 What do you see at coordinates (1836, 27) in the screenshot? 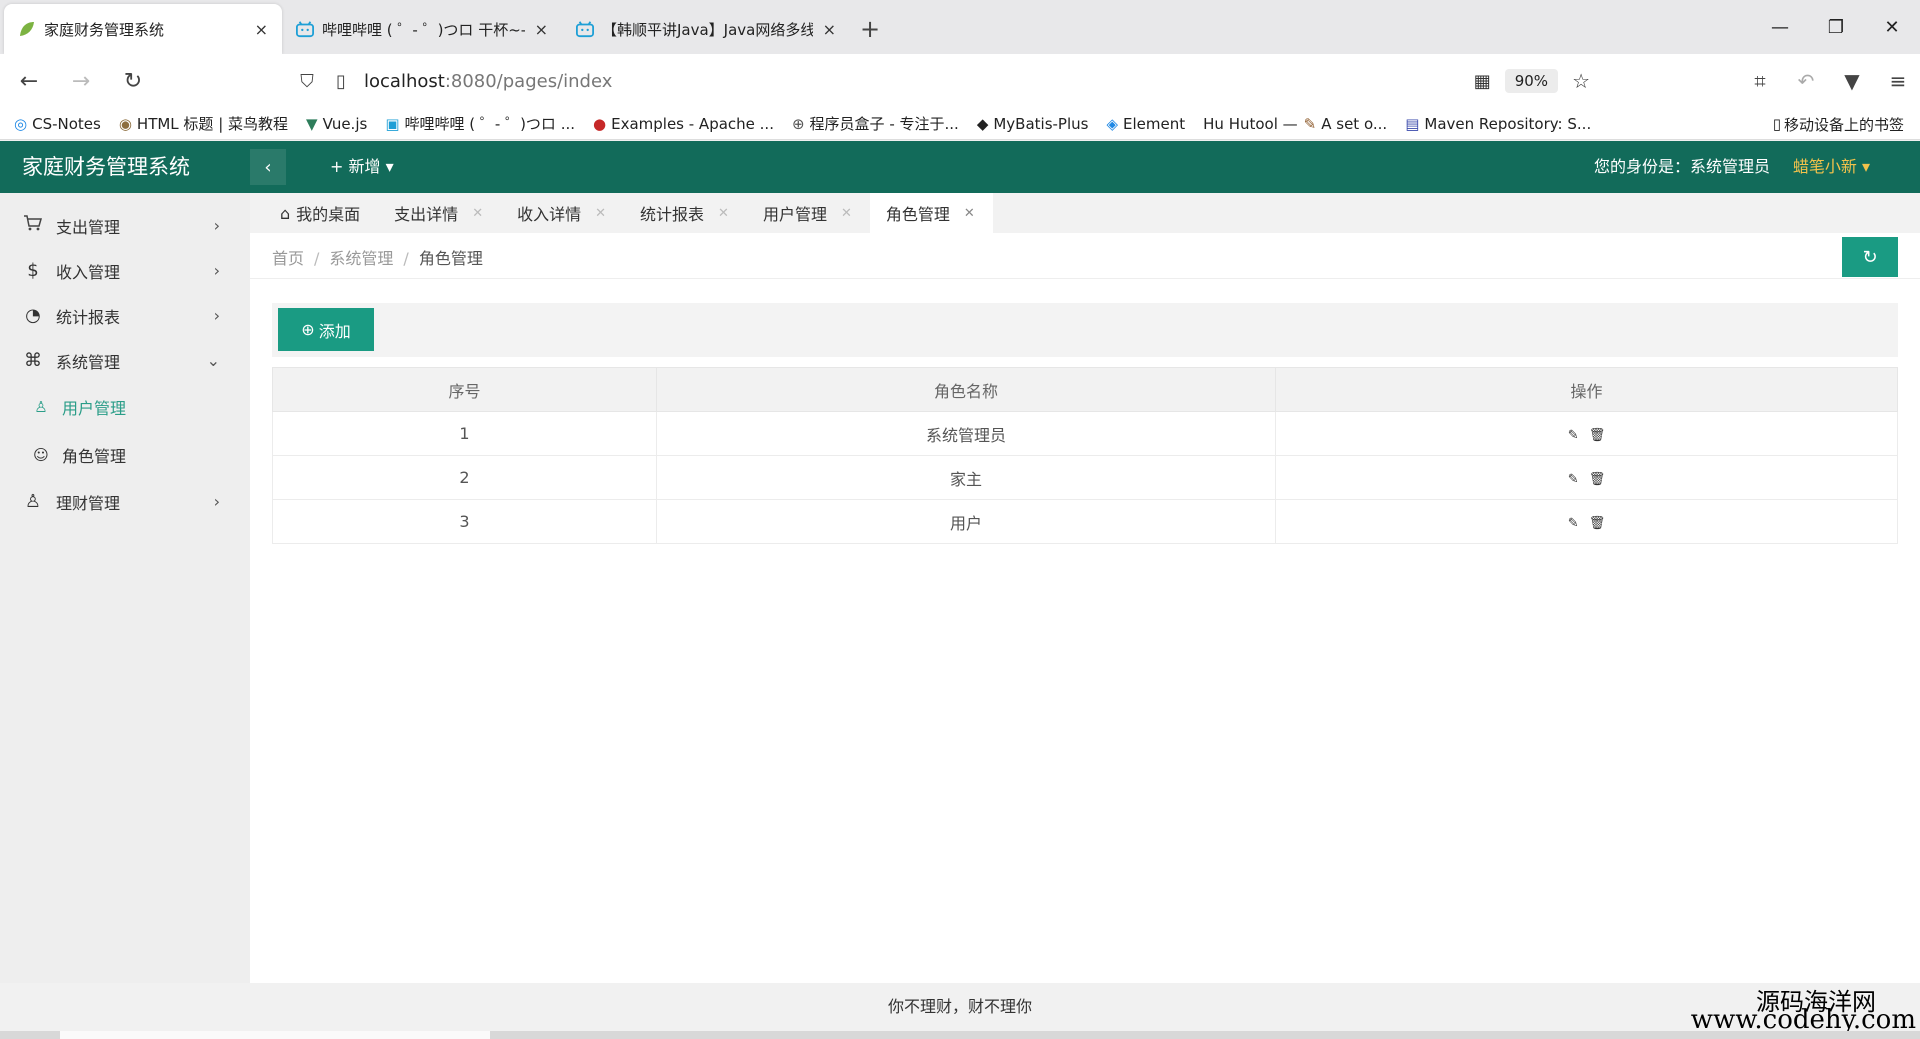
I see `restore-icon: ❐` at bounding box center [1836, 27].